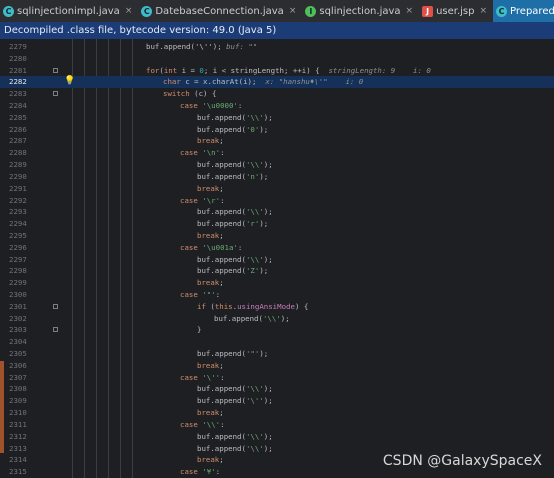  Describe the element at coordinates (277, 437) in the screenshot. I see `code-line: 2312 buf.append('\\');` at that location.